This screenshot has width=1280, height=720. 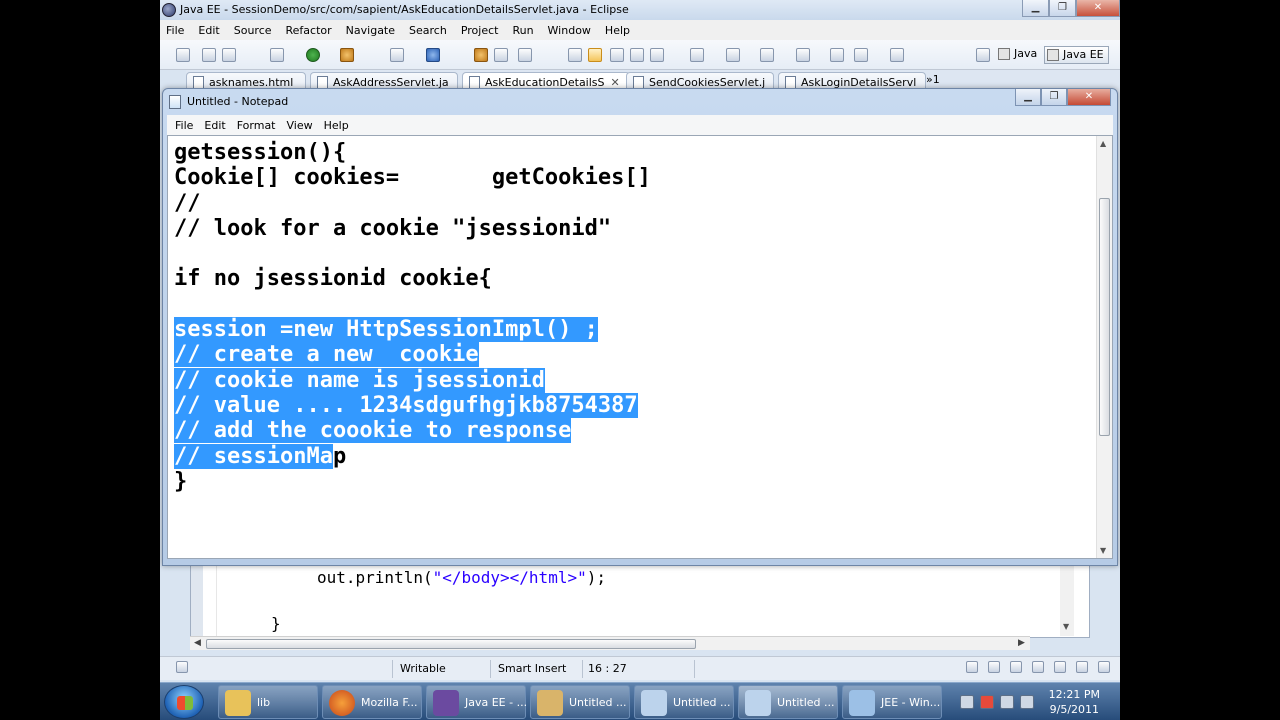 I want to click on scroll-up-arrow-icon: ▲, so click(x=1103, y=143).